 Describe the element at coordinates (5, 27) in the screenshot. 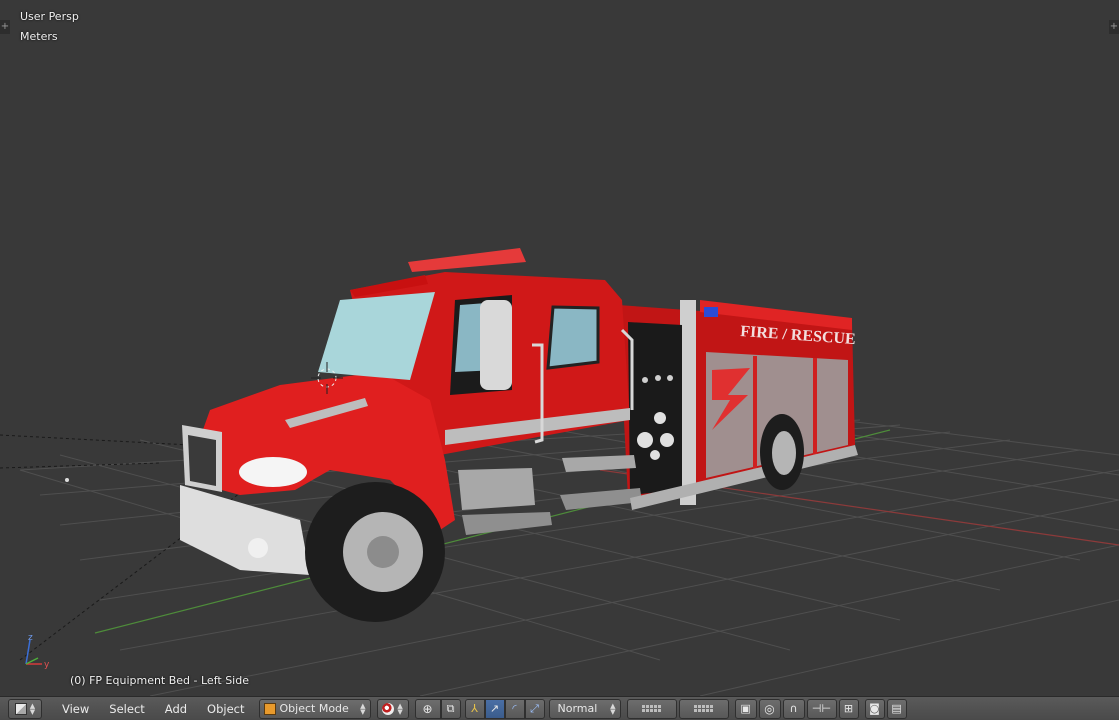

I see `region-expand-left-icon: +` at that location.